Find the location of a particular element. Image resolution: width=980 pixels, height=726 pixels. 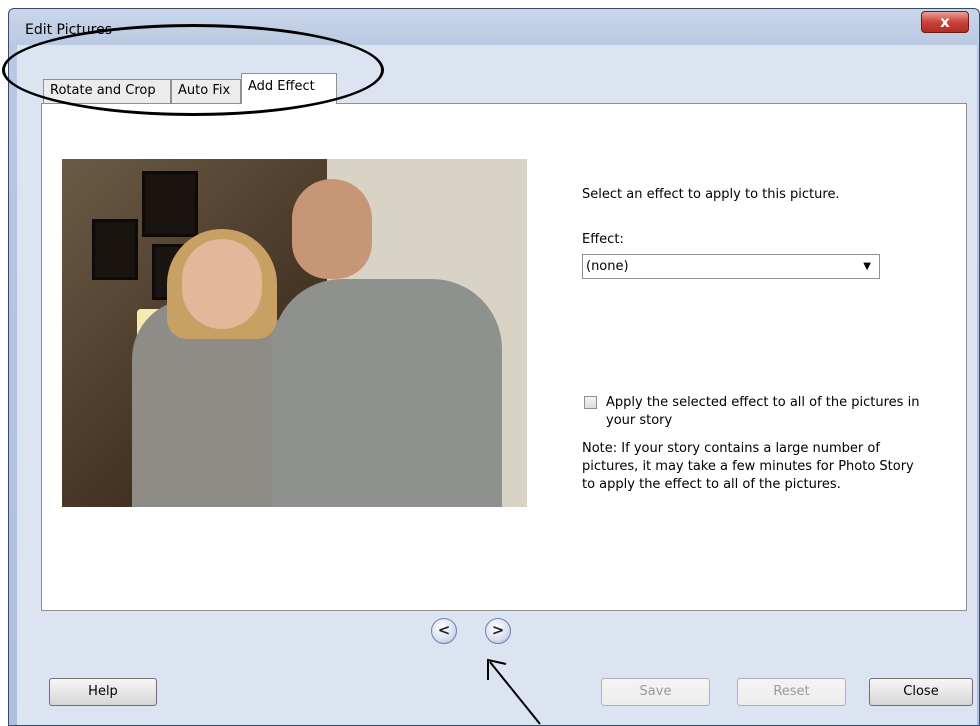

previous-picture-button: < is located at coordinates (444, 631).